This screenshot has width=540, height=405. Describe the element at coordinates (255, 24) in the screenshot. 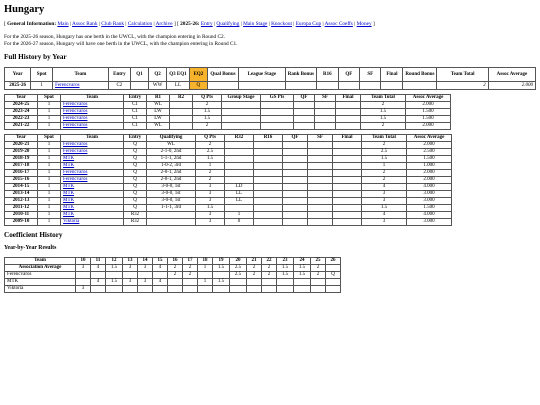

I see `nav-link-main-stage: Main Stage` at that location.